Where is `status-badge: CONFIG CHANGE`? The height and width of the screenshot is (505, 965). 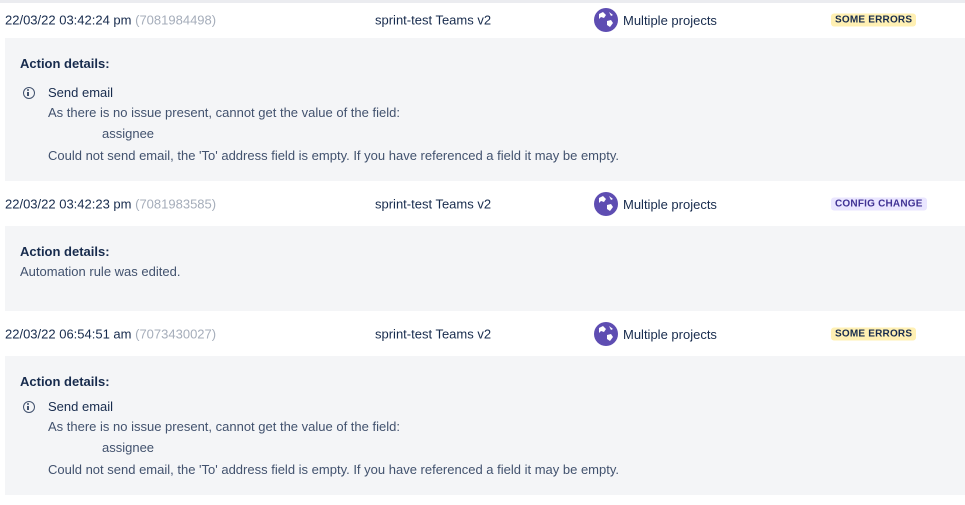
status-badge: CONFIG CHANGE is located at coordinates (879, 204).